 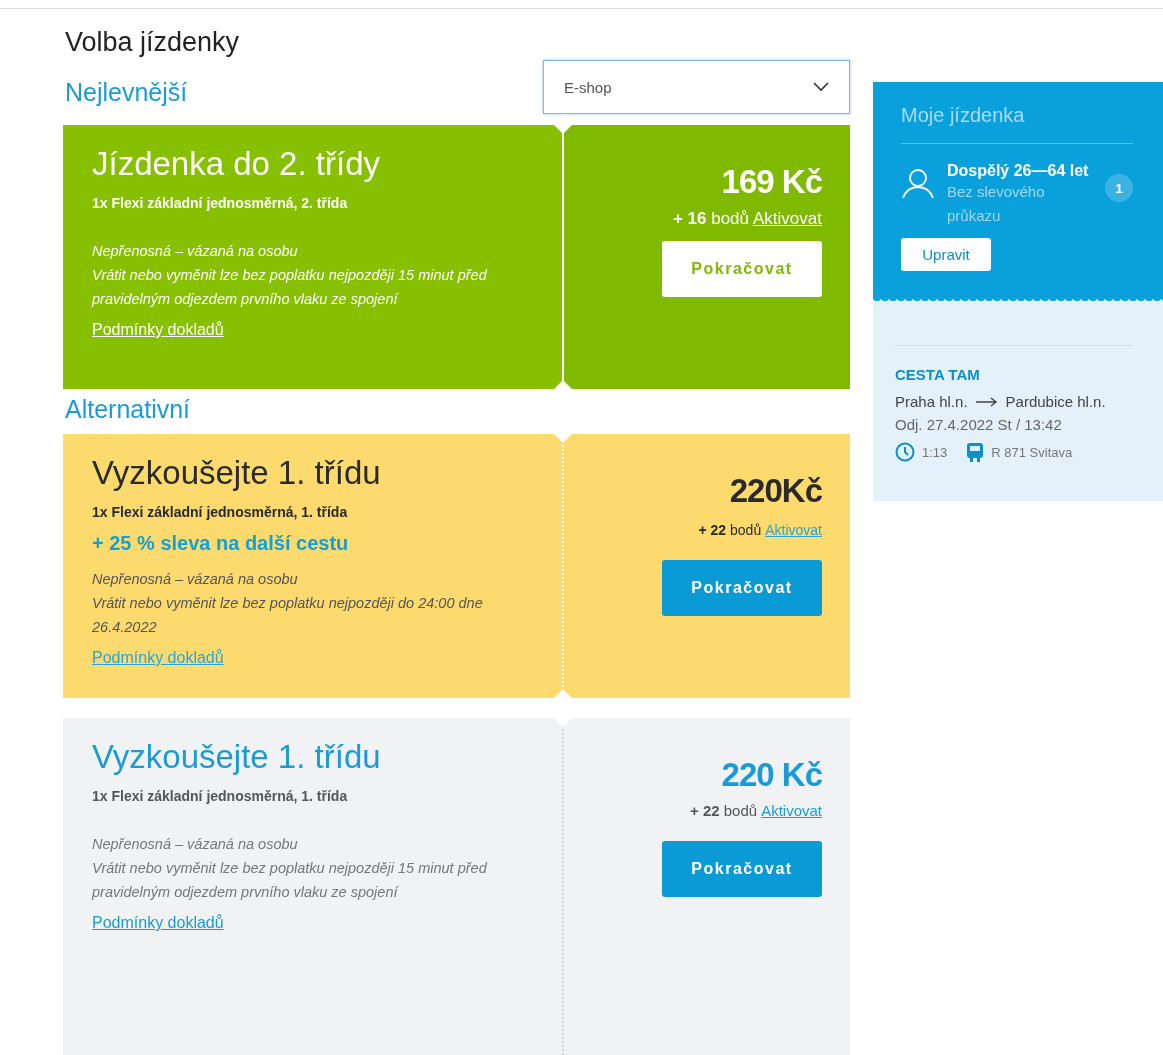 What do you see at coordinates (128, 409) in the screenshot?
I see `section-heading: Alternativní` at bounding box center [128, 409].